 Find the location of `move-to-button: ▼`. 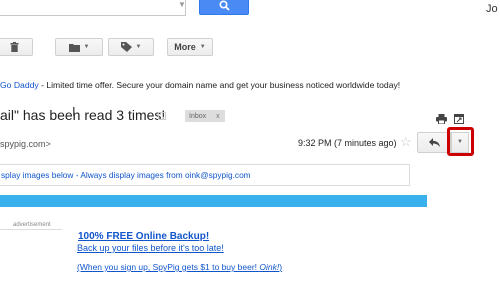

move-to-button: ▼ is located at coordinates (79, 47).